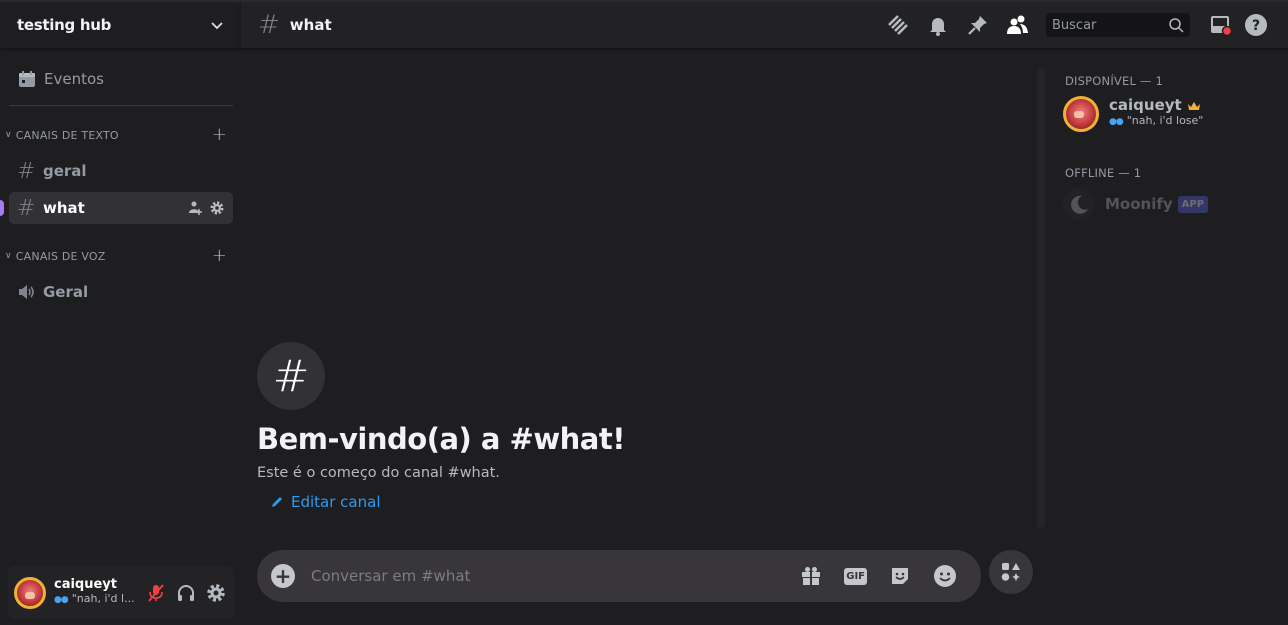 The width and height of the screenshot is (1288, 625). What do you see at coordinates (277, 502) in the screenshot?
I see `pencil-icon` at bounding box center [277, 502].